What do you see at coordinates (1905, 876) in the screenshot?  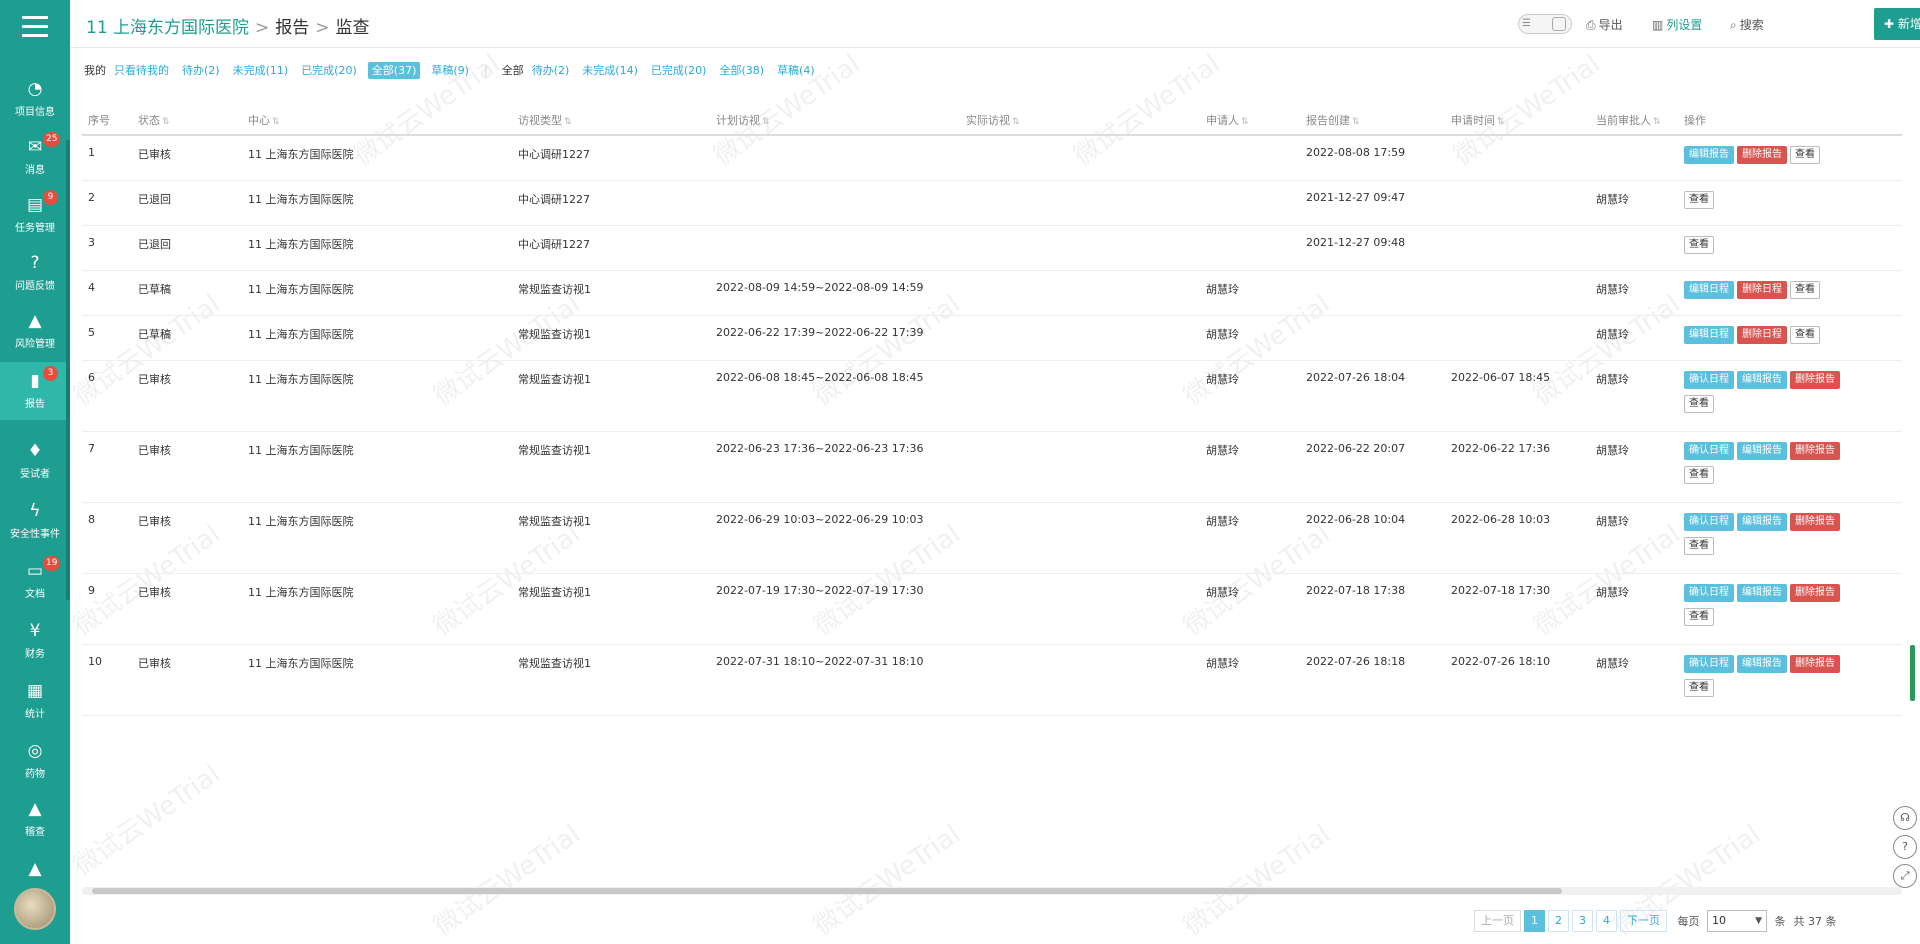 I see `expand-icon: ⤢` at bounding box center [1905, 876].